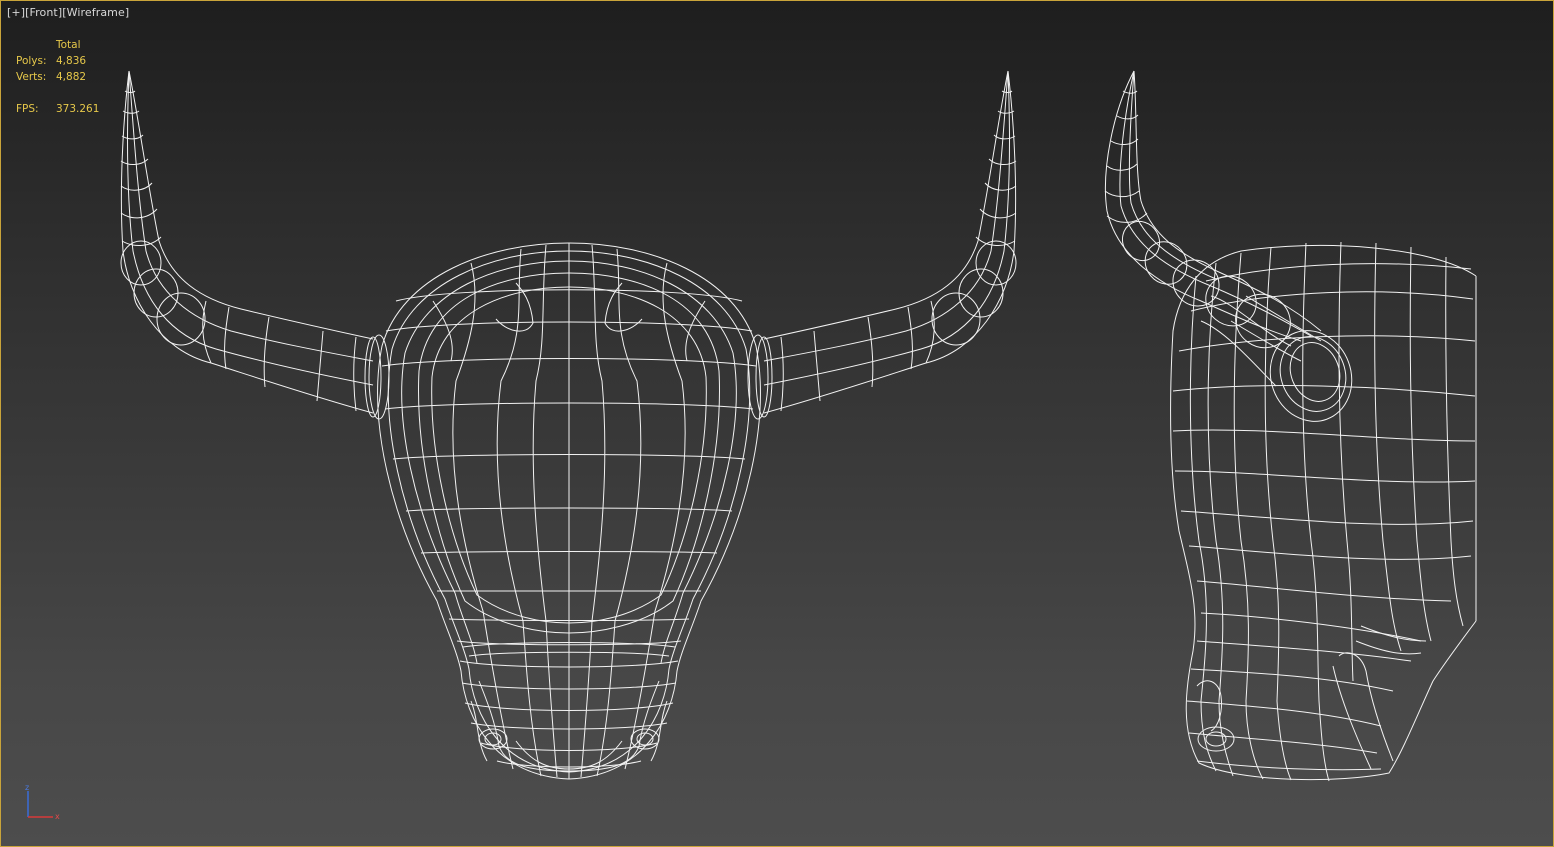 The image size is (1554, 847). I want to click on gizmo-x-label: x, so click(57, 816).